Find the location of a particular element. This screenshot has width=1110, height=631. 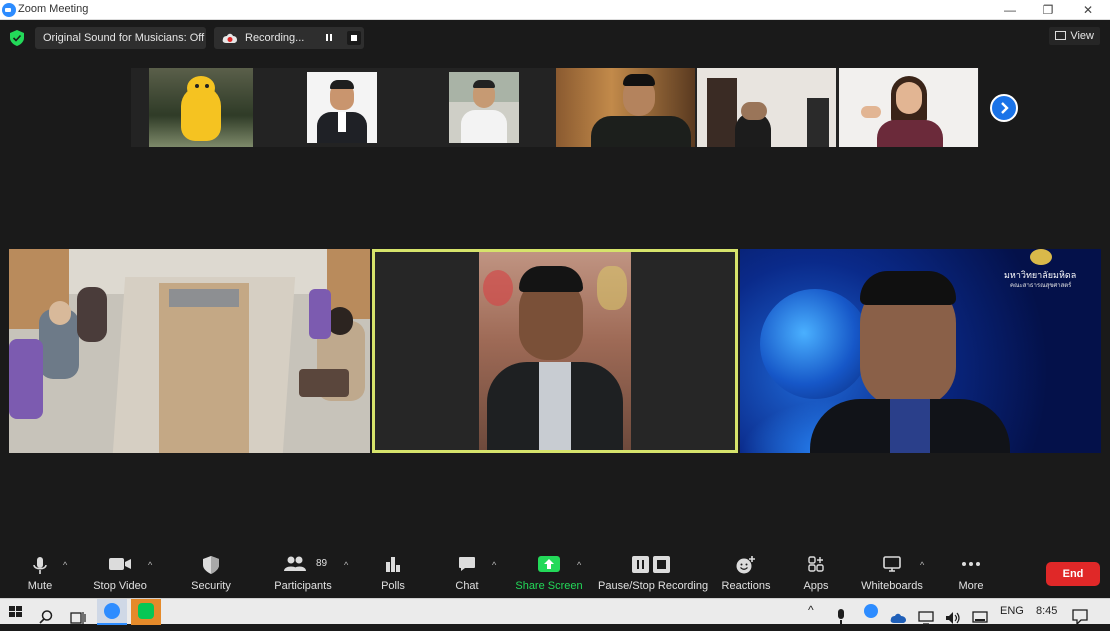

meeting-room-video-tile is located at coordinates (189, 351).